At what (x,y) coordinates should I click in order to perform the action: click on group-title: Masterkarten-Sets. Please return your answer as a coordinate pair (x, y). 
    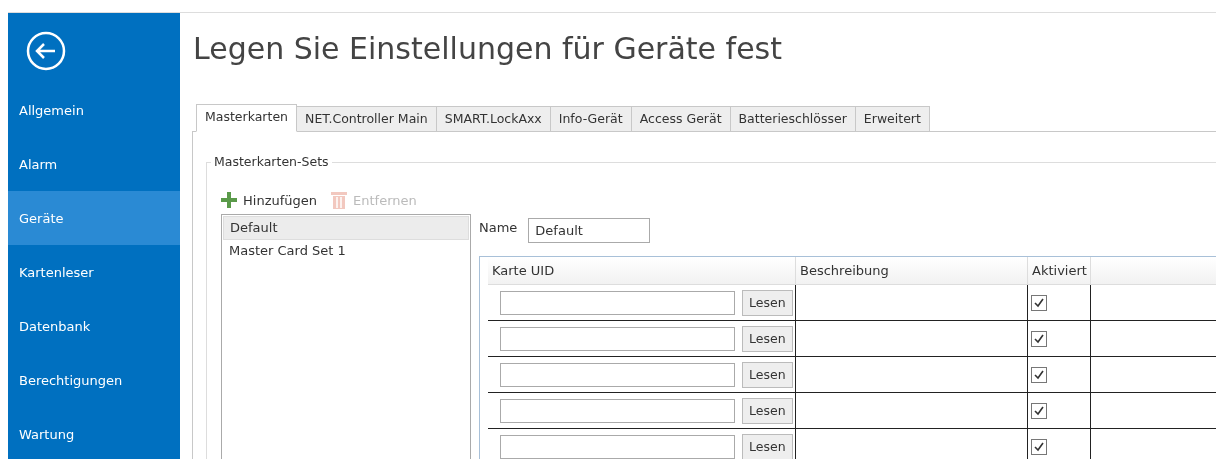
    Looking at the image, I should click on (271, 161).